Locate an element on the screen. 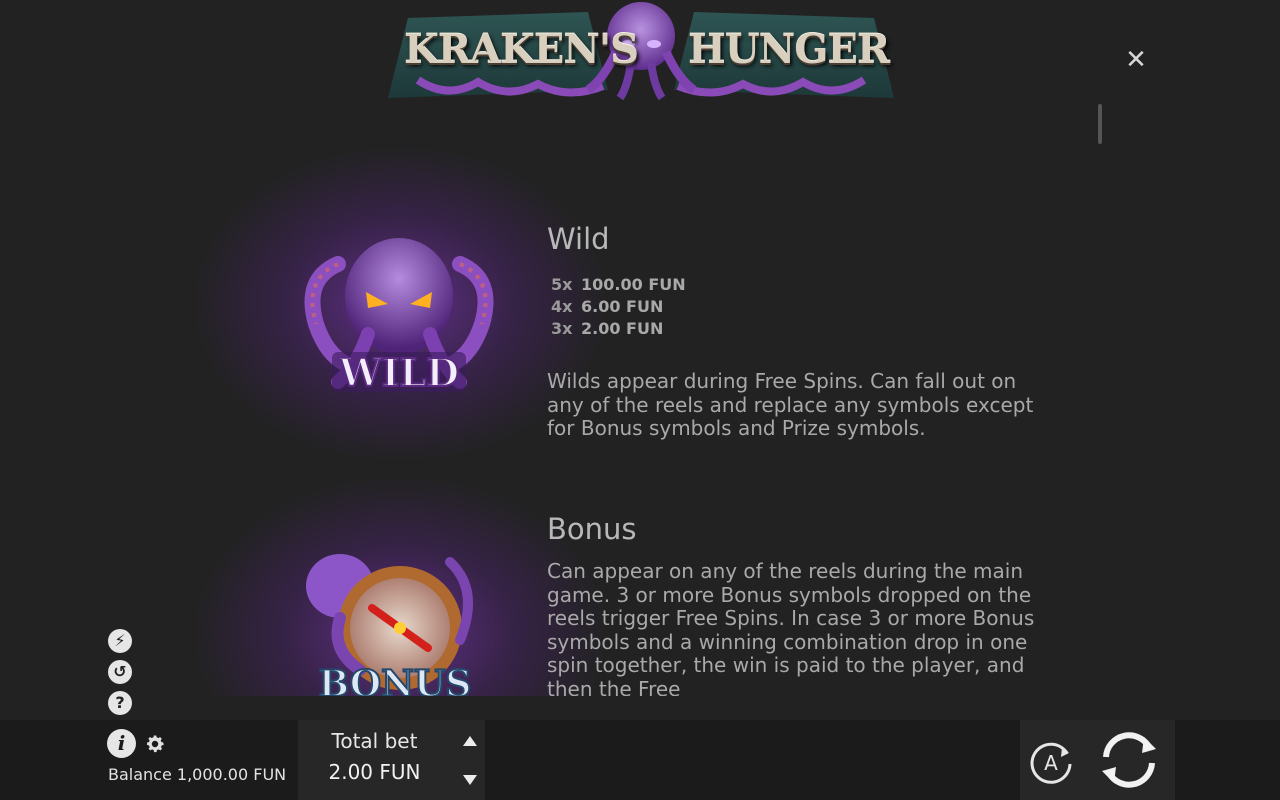 The height and width of the screenshot is (800, 1280). arrow-down-icon is located at coordinates (470, 780).